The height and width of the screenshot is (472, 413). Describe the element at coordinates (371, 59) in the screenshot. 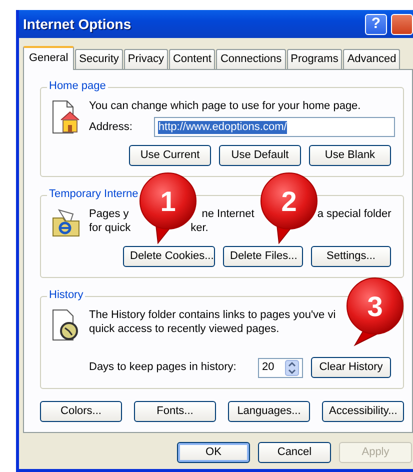

I see `tab: Advanced` at that location.